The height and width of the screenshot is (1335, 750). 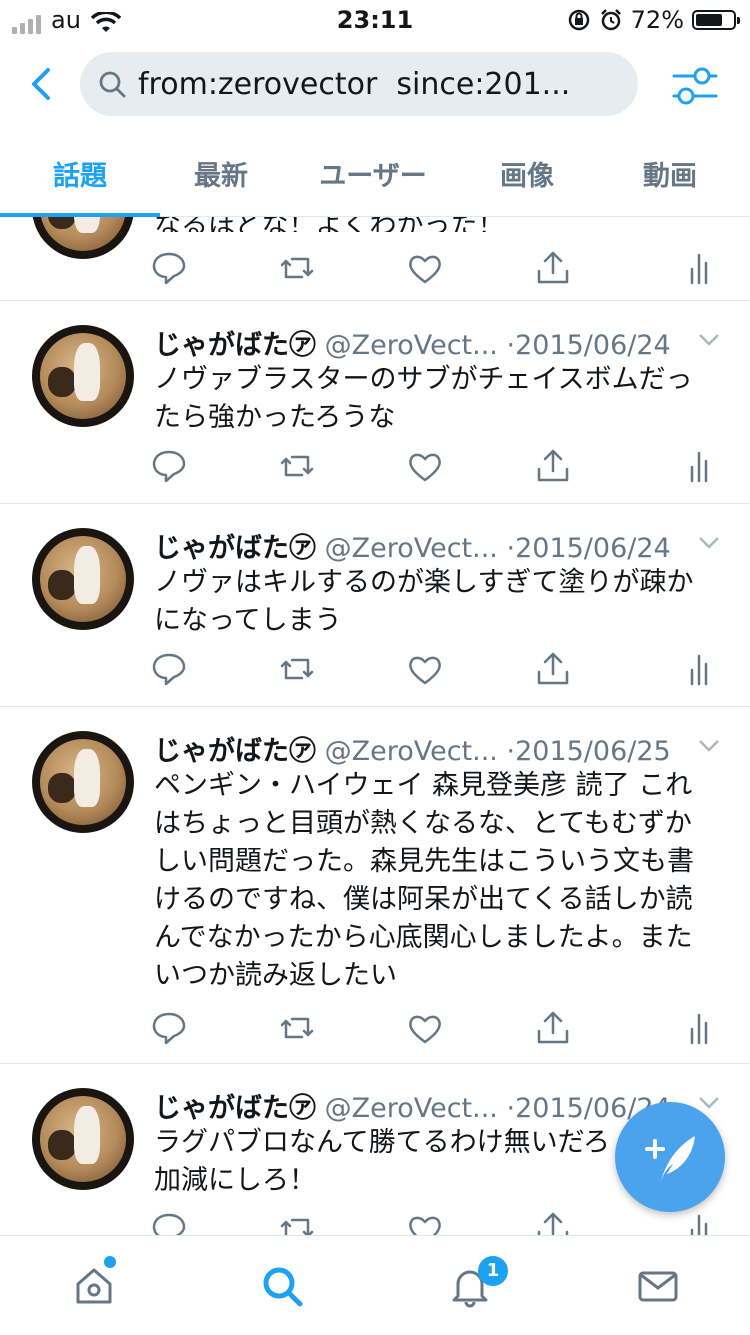 I want to click on search-tabs: 話題 最新 ユーザー 画像 動画, so click(x=375, y=173).